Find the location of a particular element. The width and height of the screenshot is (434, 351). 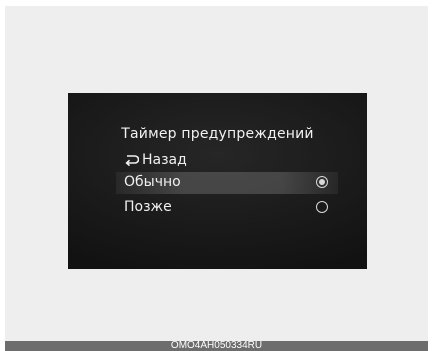

back-arrow-icon is located at coordinates (131, 160).